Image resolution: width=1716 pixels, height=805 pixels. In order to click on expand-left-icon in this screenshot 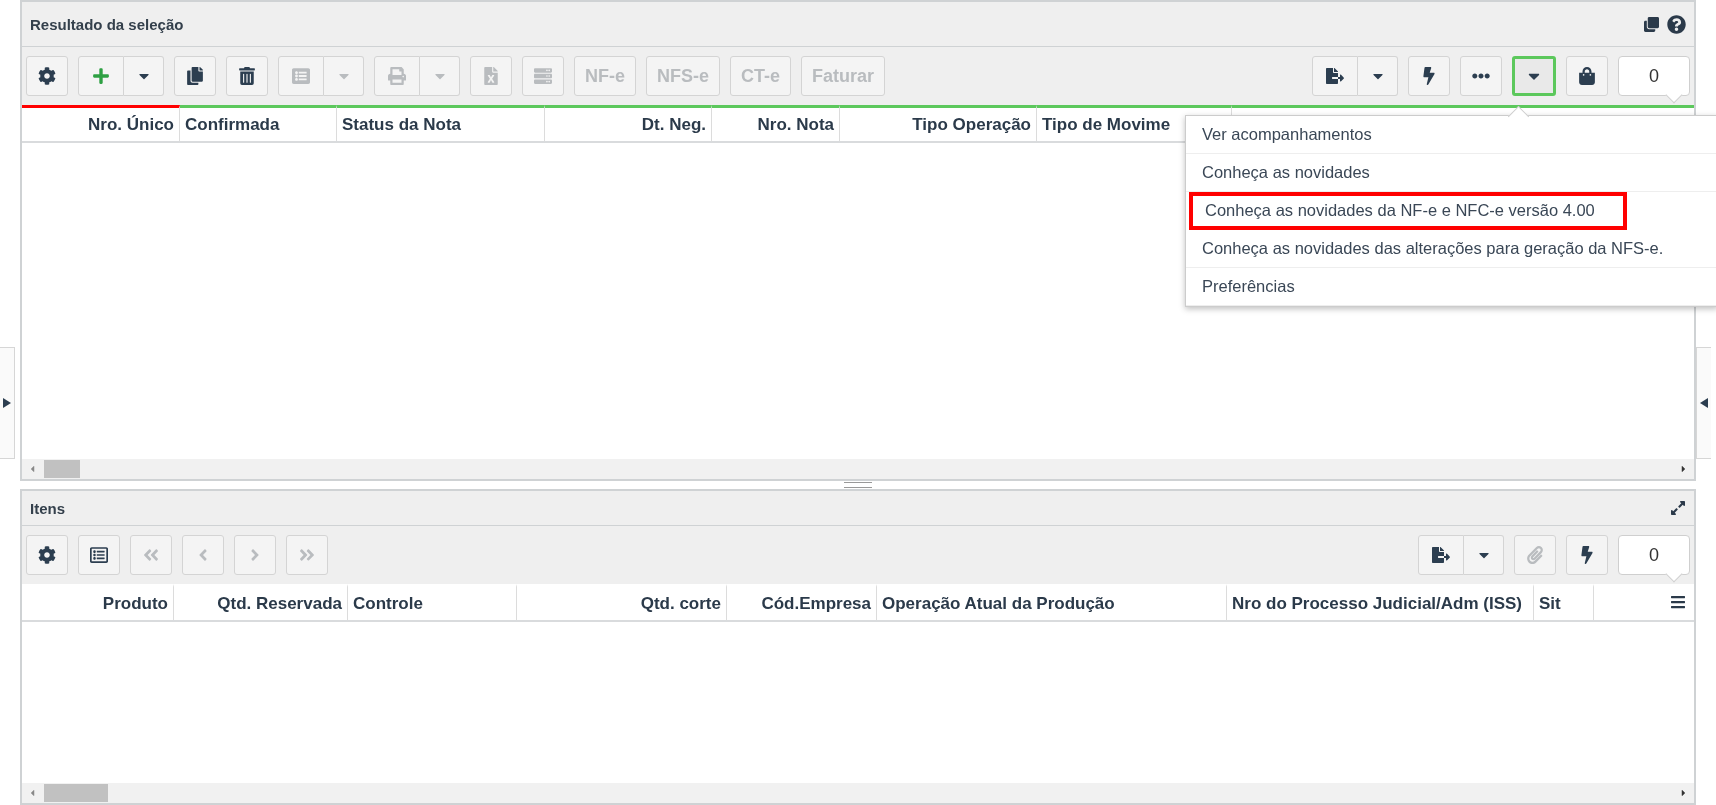, I will do `click(1704, 402)`.